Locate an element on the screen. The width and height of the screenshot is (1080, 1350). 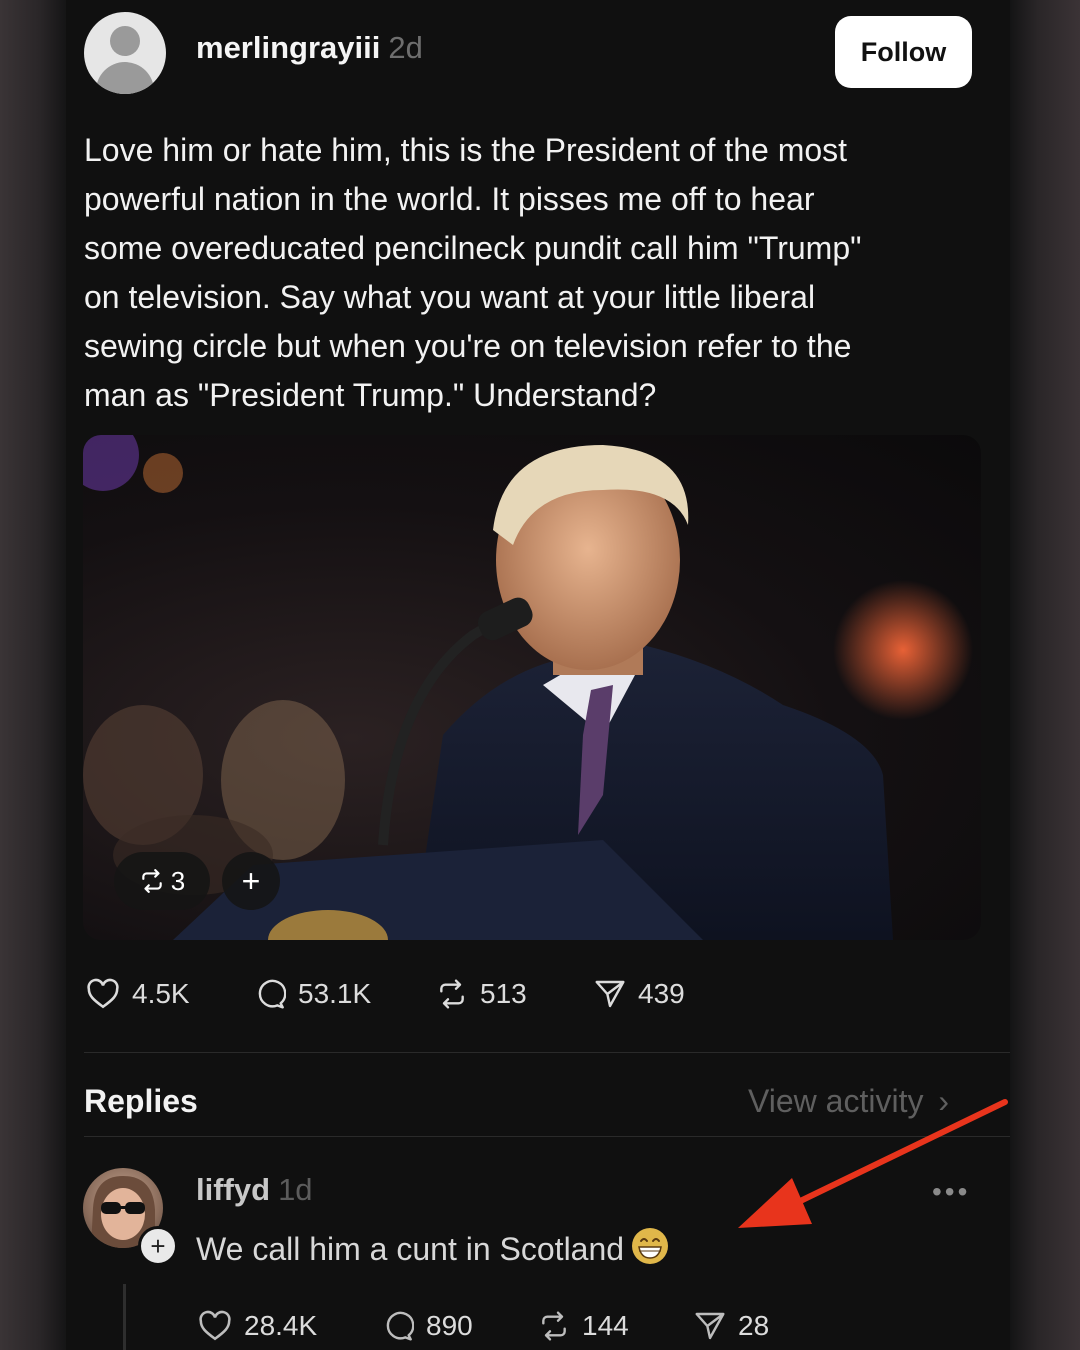
author-avatar is located at coordinates (125, 53).